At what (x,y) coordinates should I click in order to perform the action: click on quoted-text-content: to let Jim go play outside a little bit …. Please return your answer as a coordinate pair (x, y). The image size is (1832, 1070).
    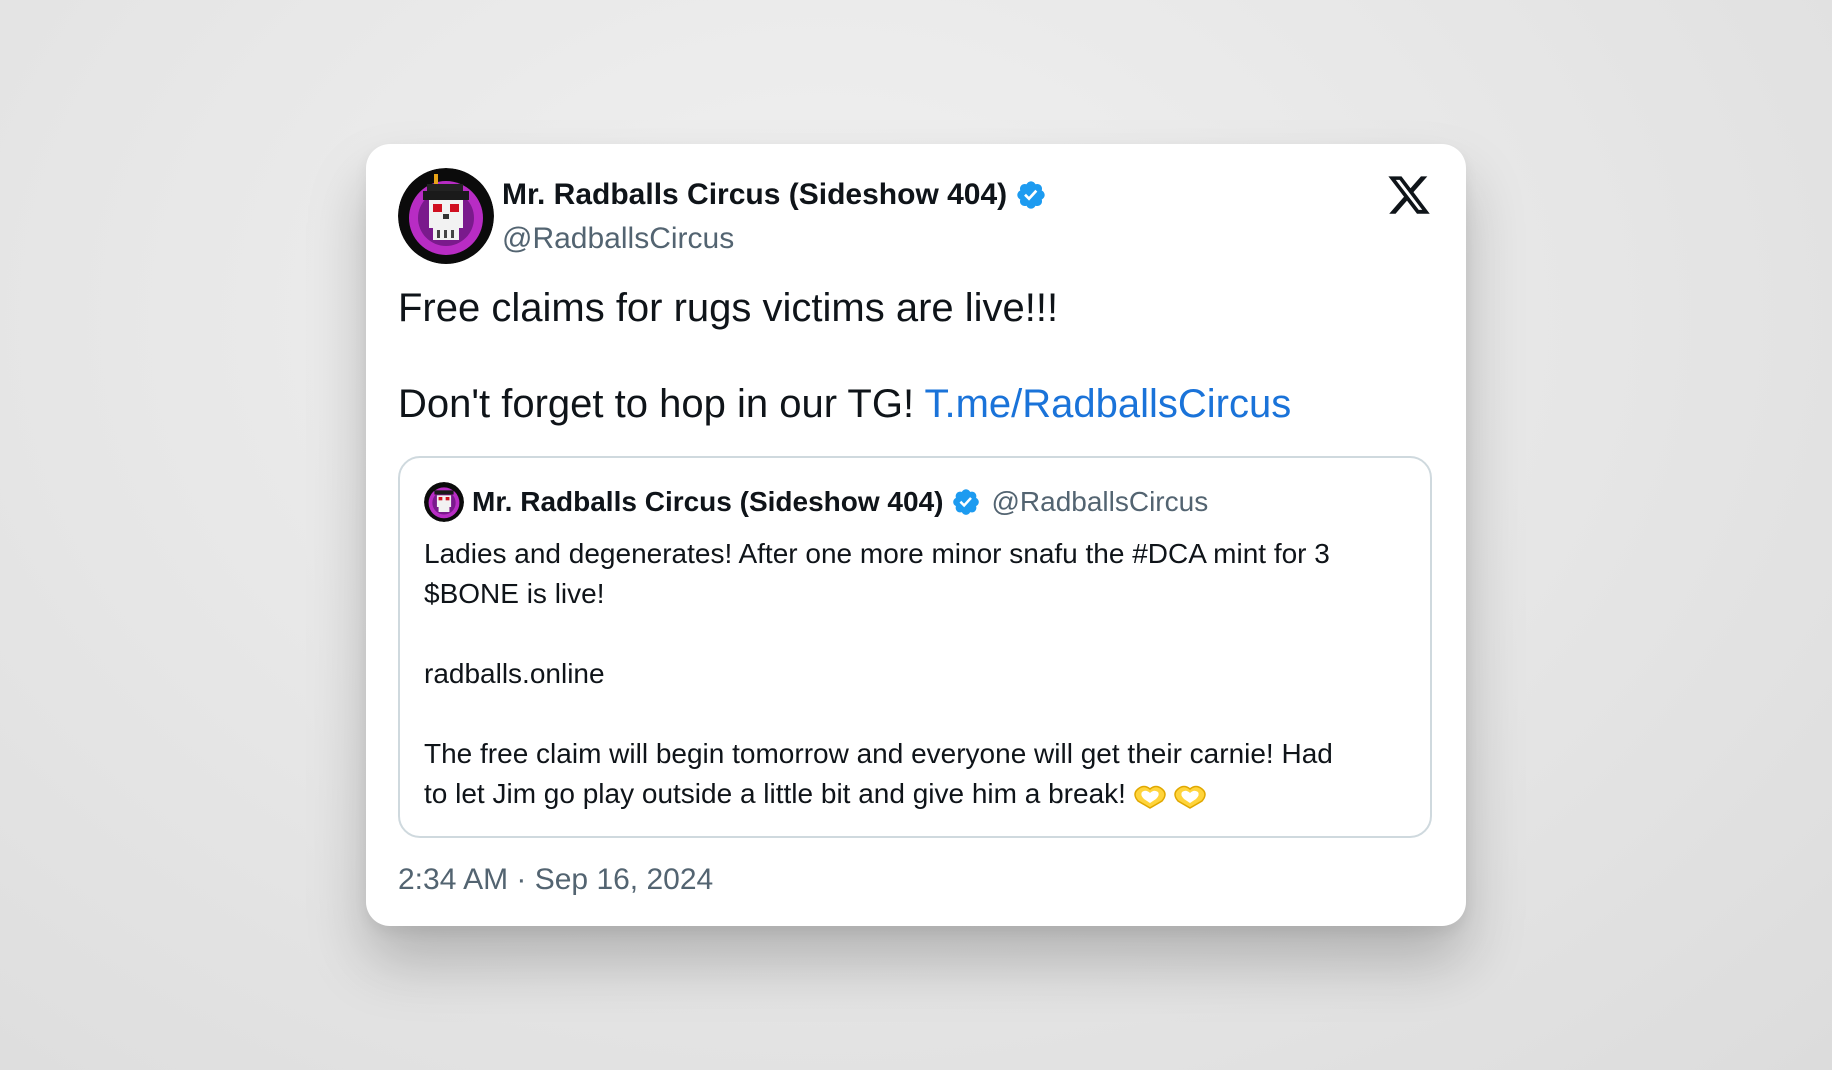
    Looking at the image, I should click on (775, 793).